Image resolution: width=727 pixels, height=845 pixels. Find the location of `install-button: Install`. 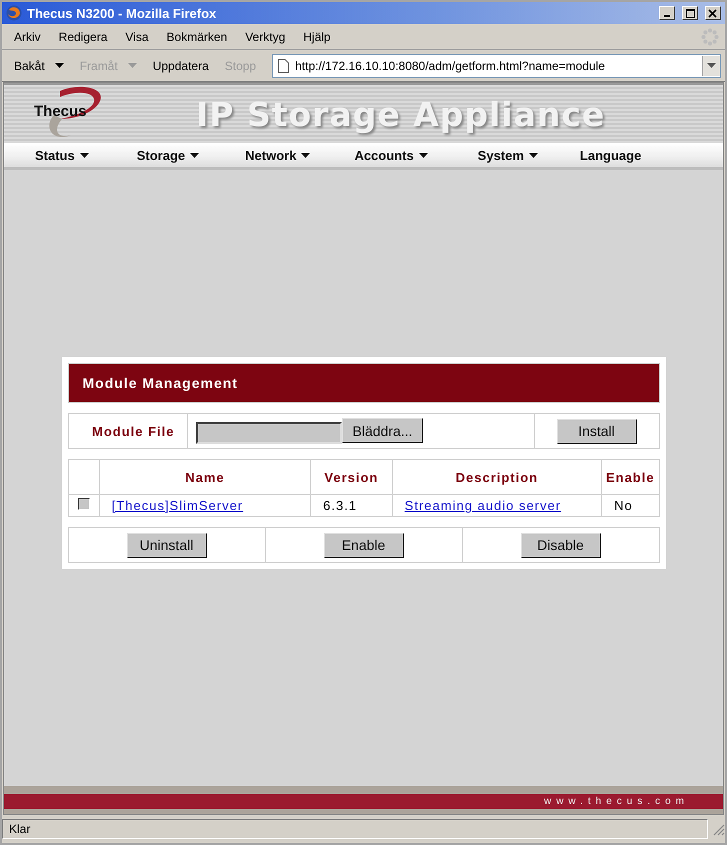

install-button: Install is located at coordinates (596, 431).